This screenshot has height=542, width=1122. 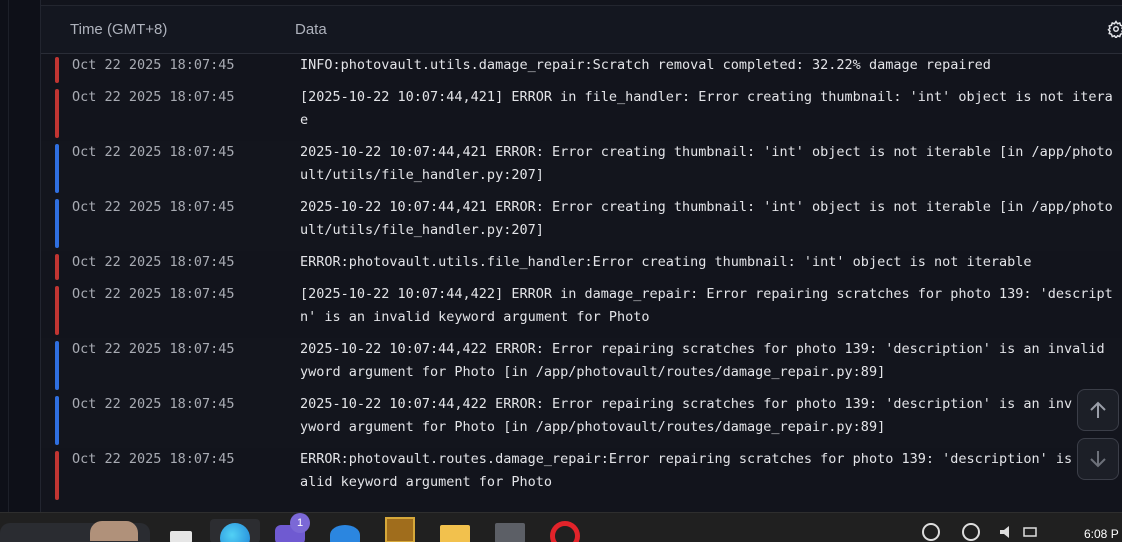 I want to click on arrow-down-icon, so click(x=1098, y=459).